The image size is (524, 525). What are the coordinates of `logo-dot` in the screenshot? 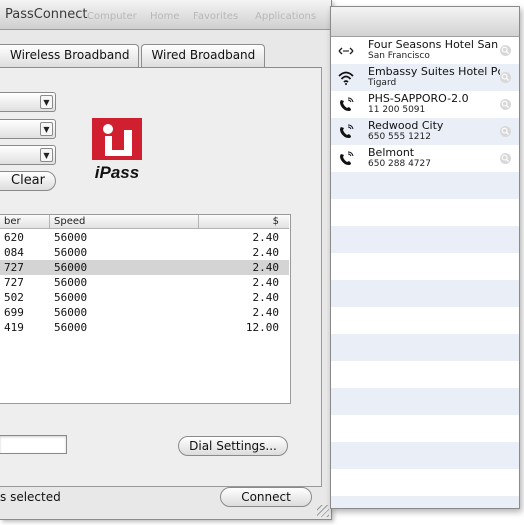 It's located at (108, 129).